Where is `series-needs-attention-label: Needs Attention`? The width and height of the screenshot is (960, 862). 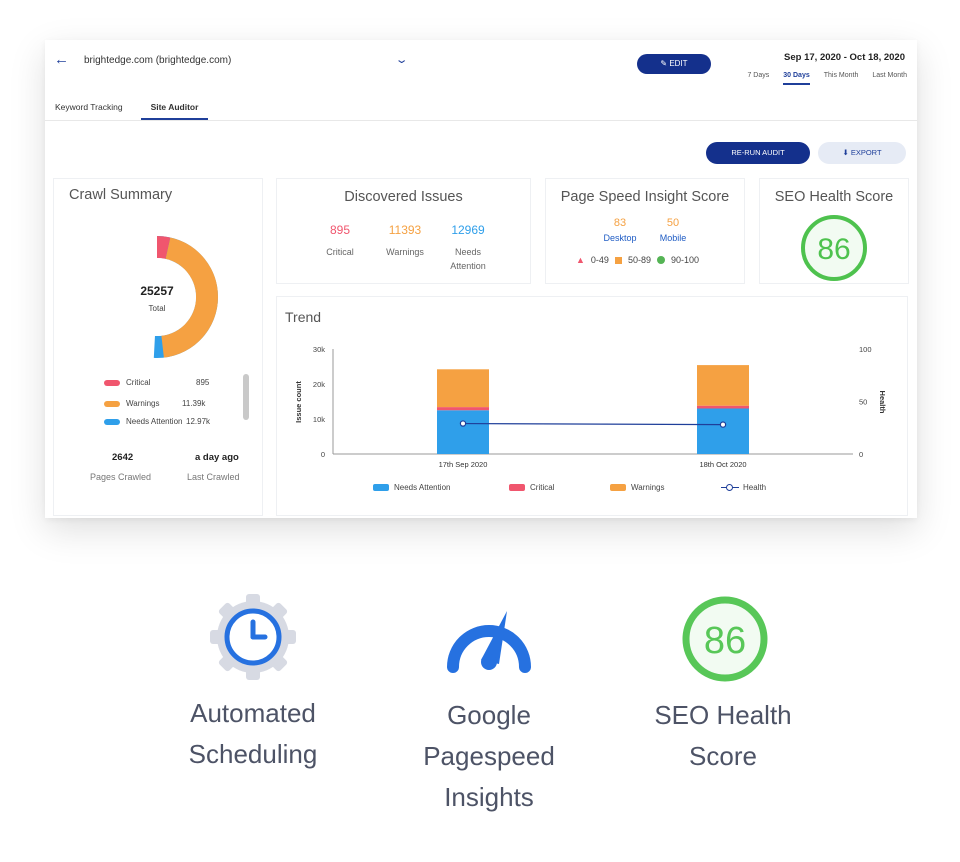
series-needs-attention-label: Needs Attention is located at coordinates (422, 487).